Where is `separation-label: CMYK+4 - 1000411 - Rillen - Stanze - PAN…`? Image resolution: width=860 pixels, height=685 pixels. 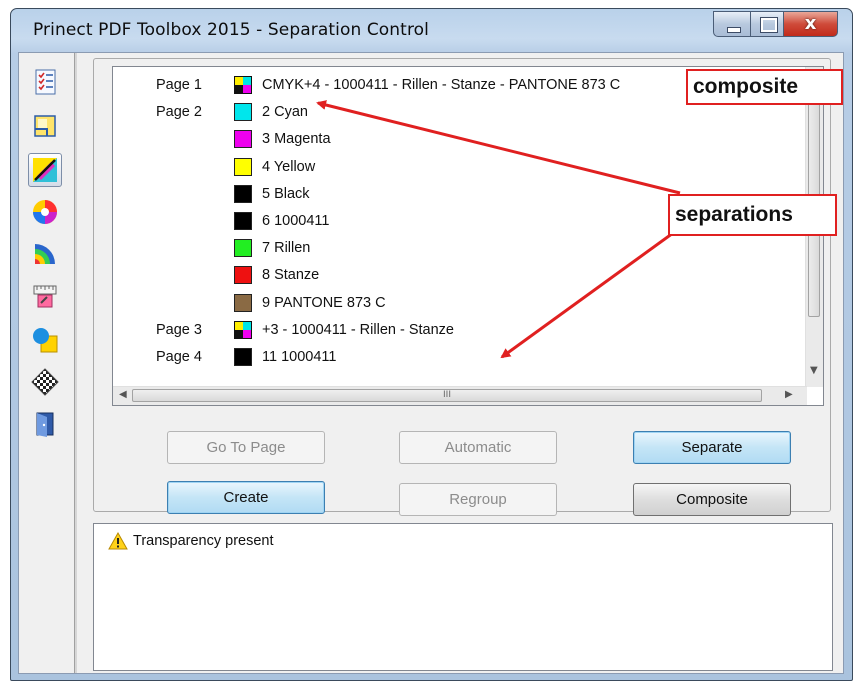
separation-label: CMYK+4 - 1000411 - Rillen - Stanze - PAN… is located at coordinates (441, 85).